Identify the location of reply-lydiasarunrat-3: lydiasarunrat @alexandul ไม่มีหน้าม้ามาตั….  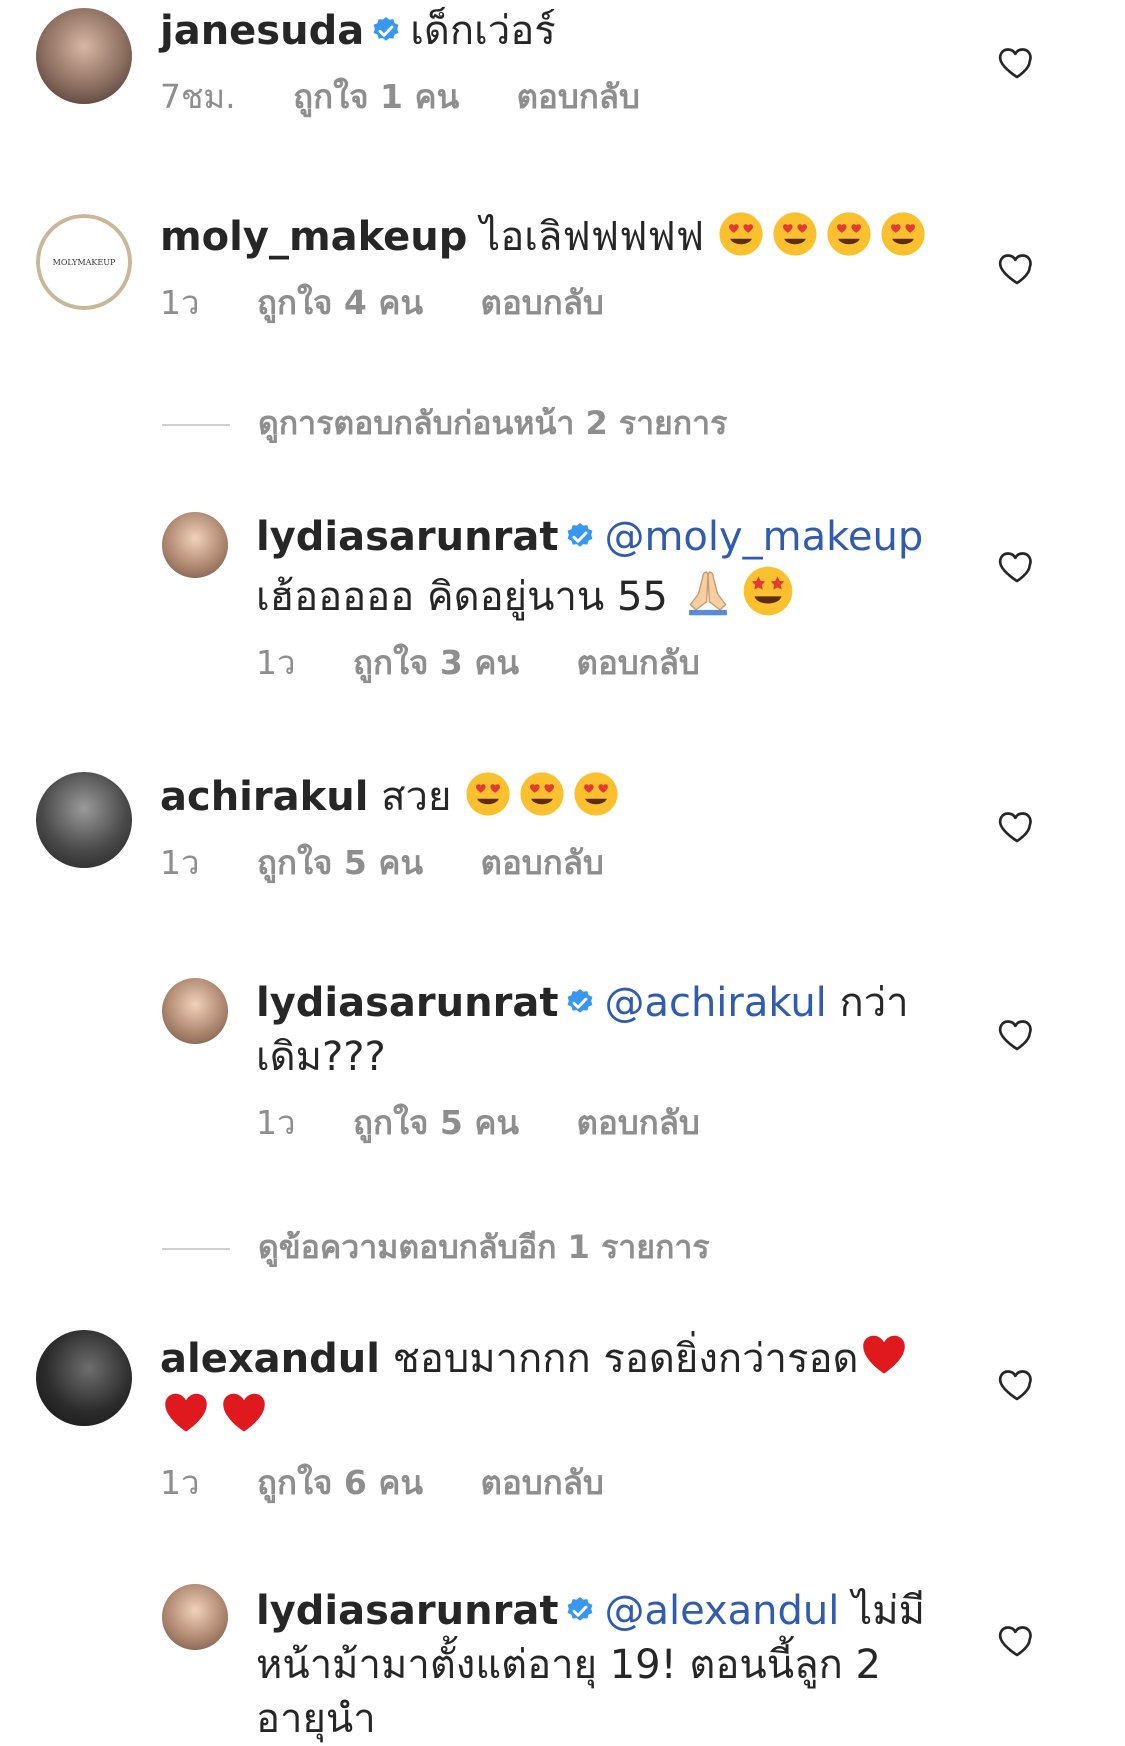
(605, 1665).